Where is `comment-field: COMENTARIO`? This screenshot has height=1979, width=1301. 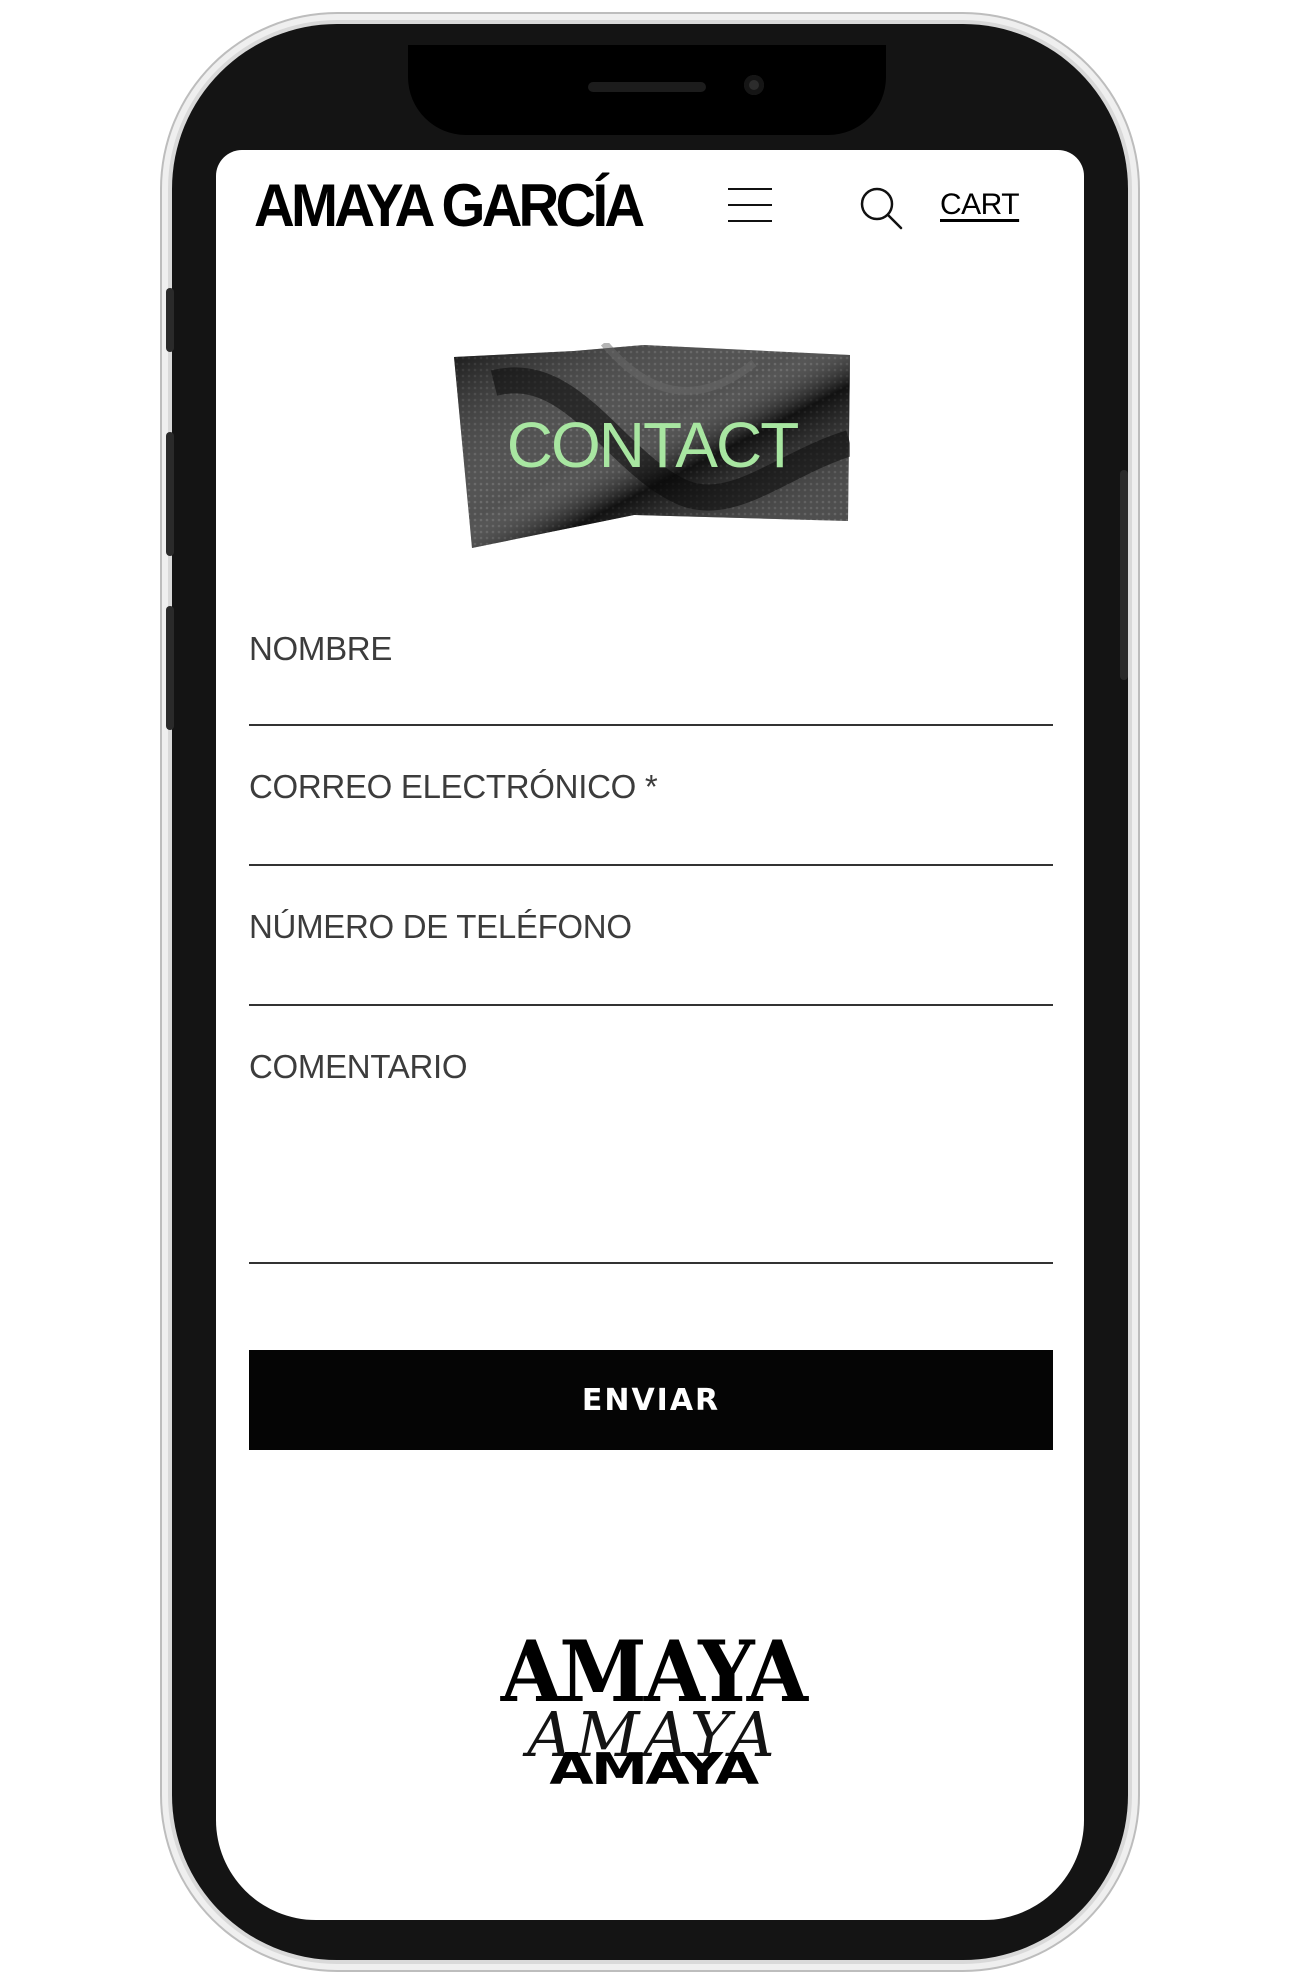 comment-field: COMENTARIO is located at coordinates (653, 1135).